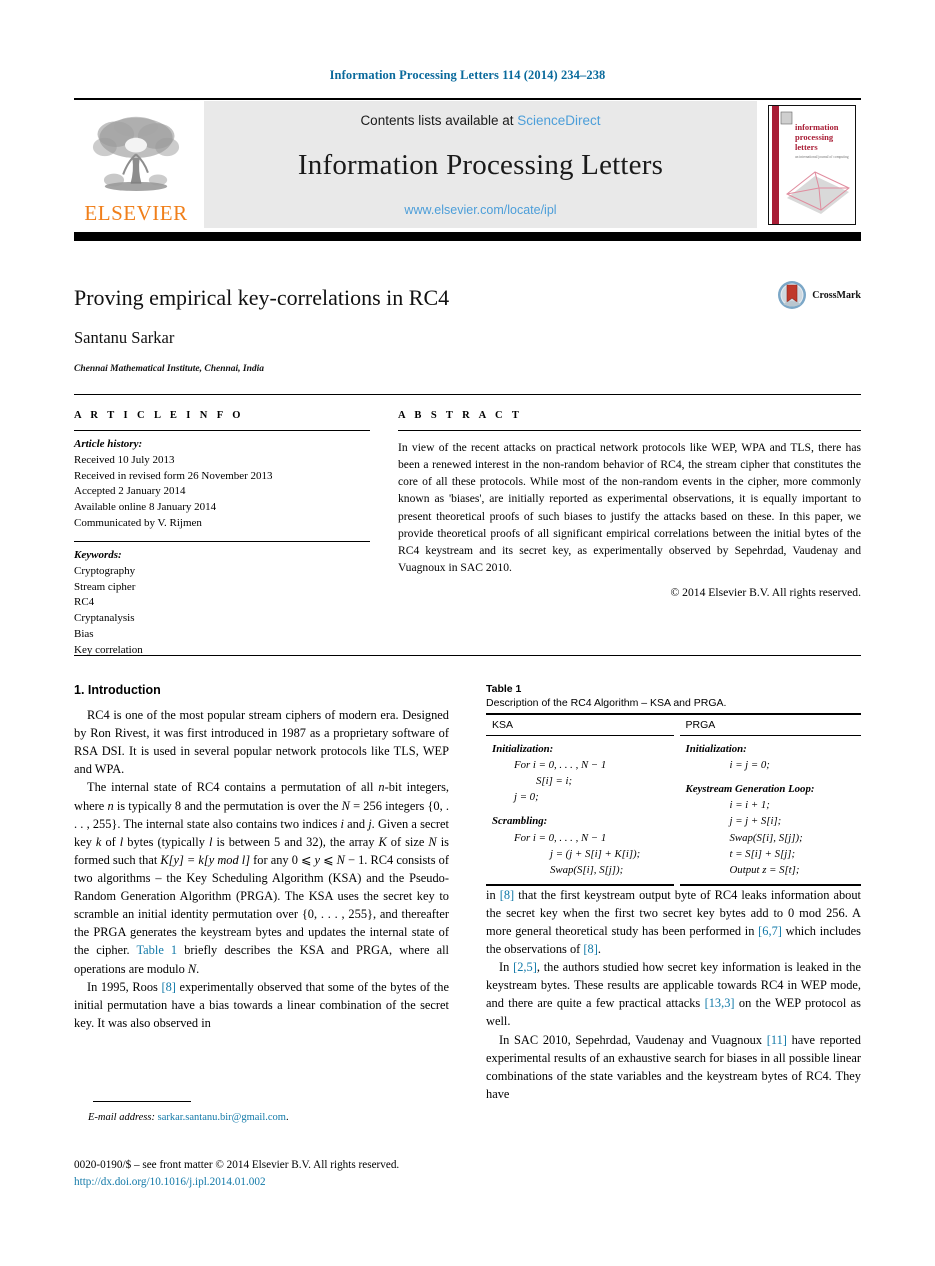 The image size is (935, 1266). I want to click on svg-text:an international journal of co: an international journal of computing, so click(822, 157).